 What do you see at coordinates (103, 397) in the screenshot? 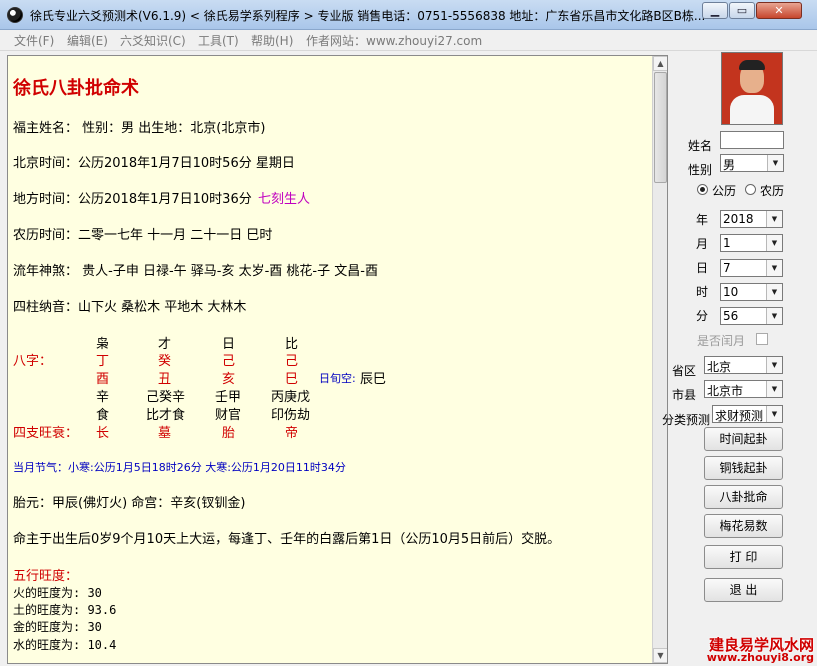
I see `canggan-year: 辛` at bounding box center [103, 397].